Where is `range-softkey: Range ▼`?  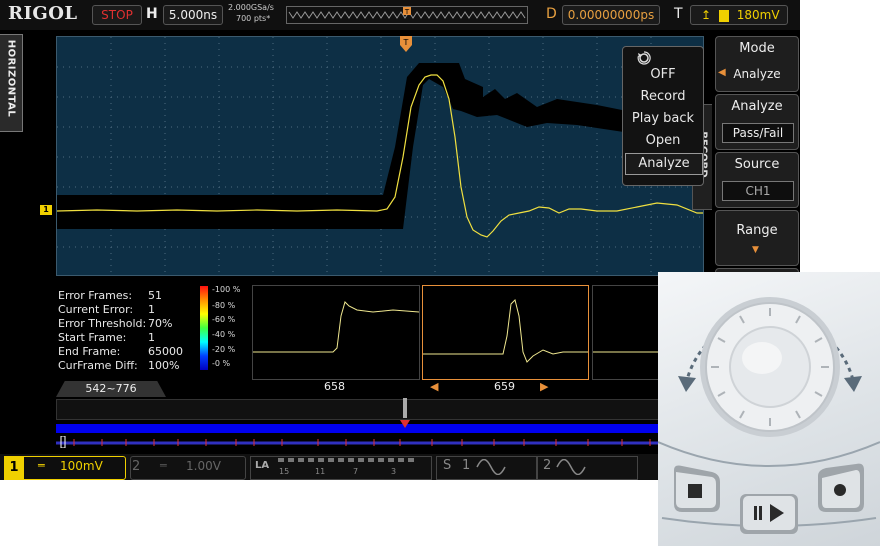 range-softkey: Range ▼ is located at coordinates (757, 238).